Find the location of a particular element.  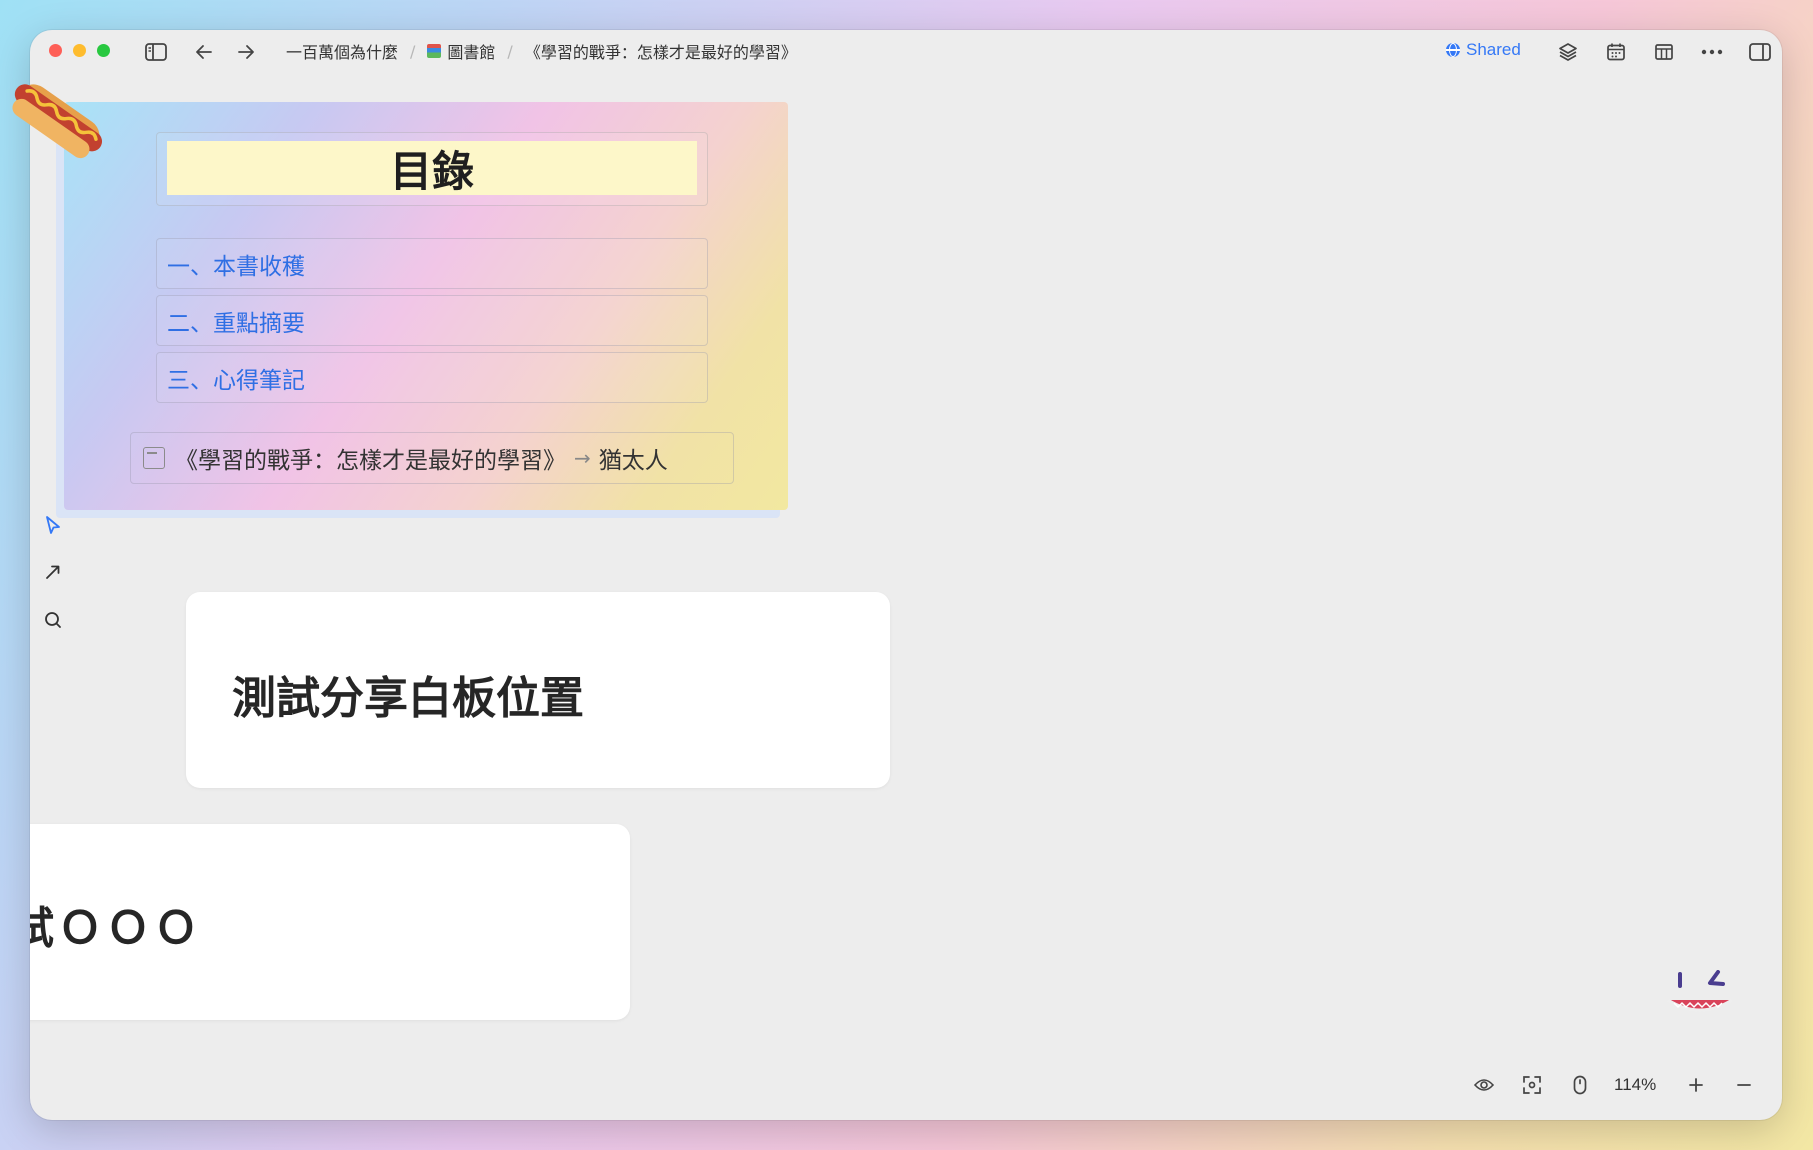

back-arrow-icon is located at coordinates (204, 52).